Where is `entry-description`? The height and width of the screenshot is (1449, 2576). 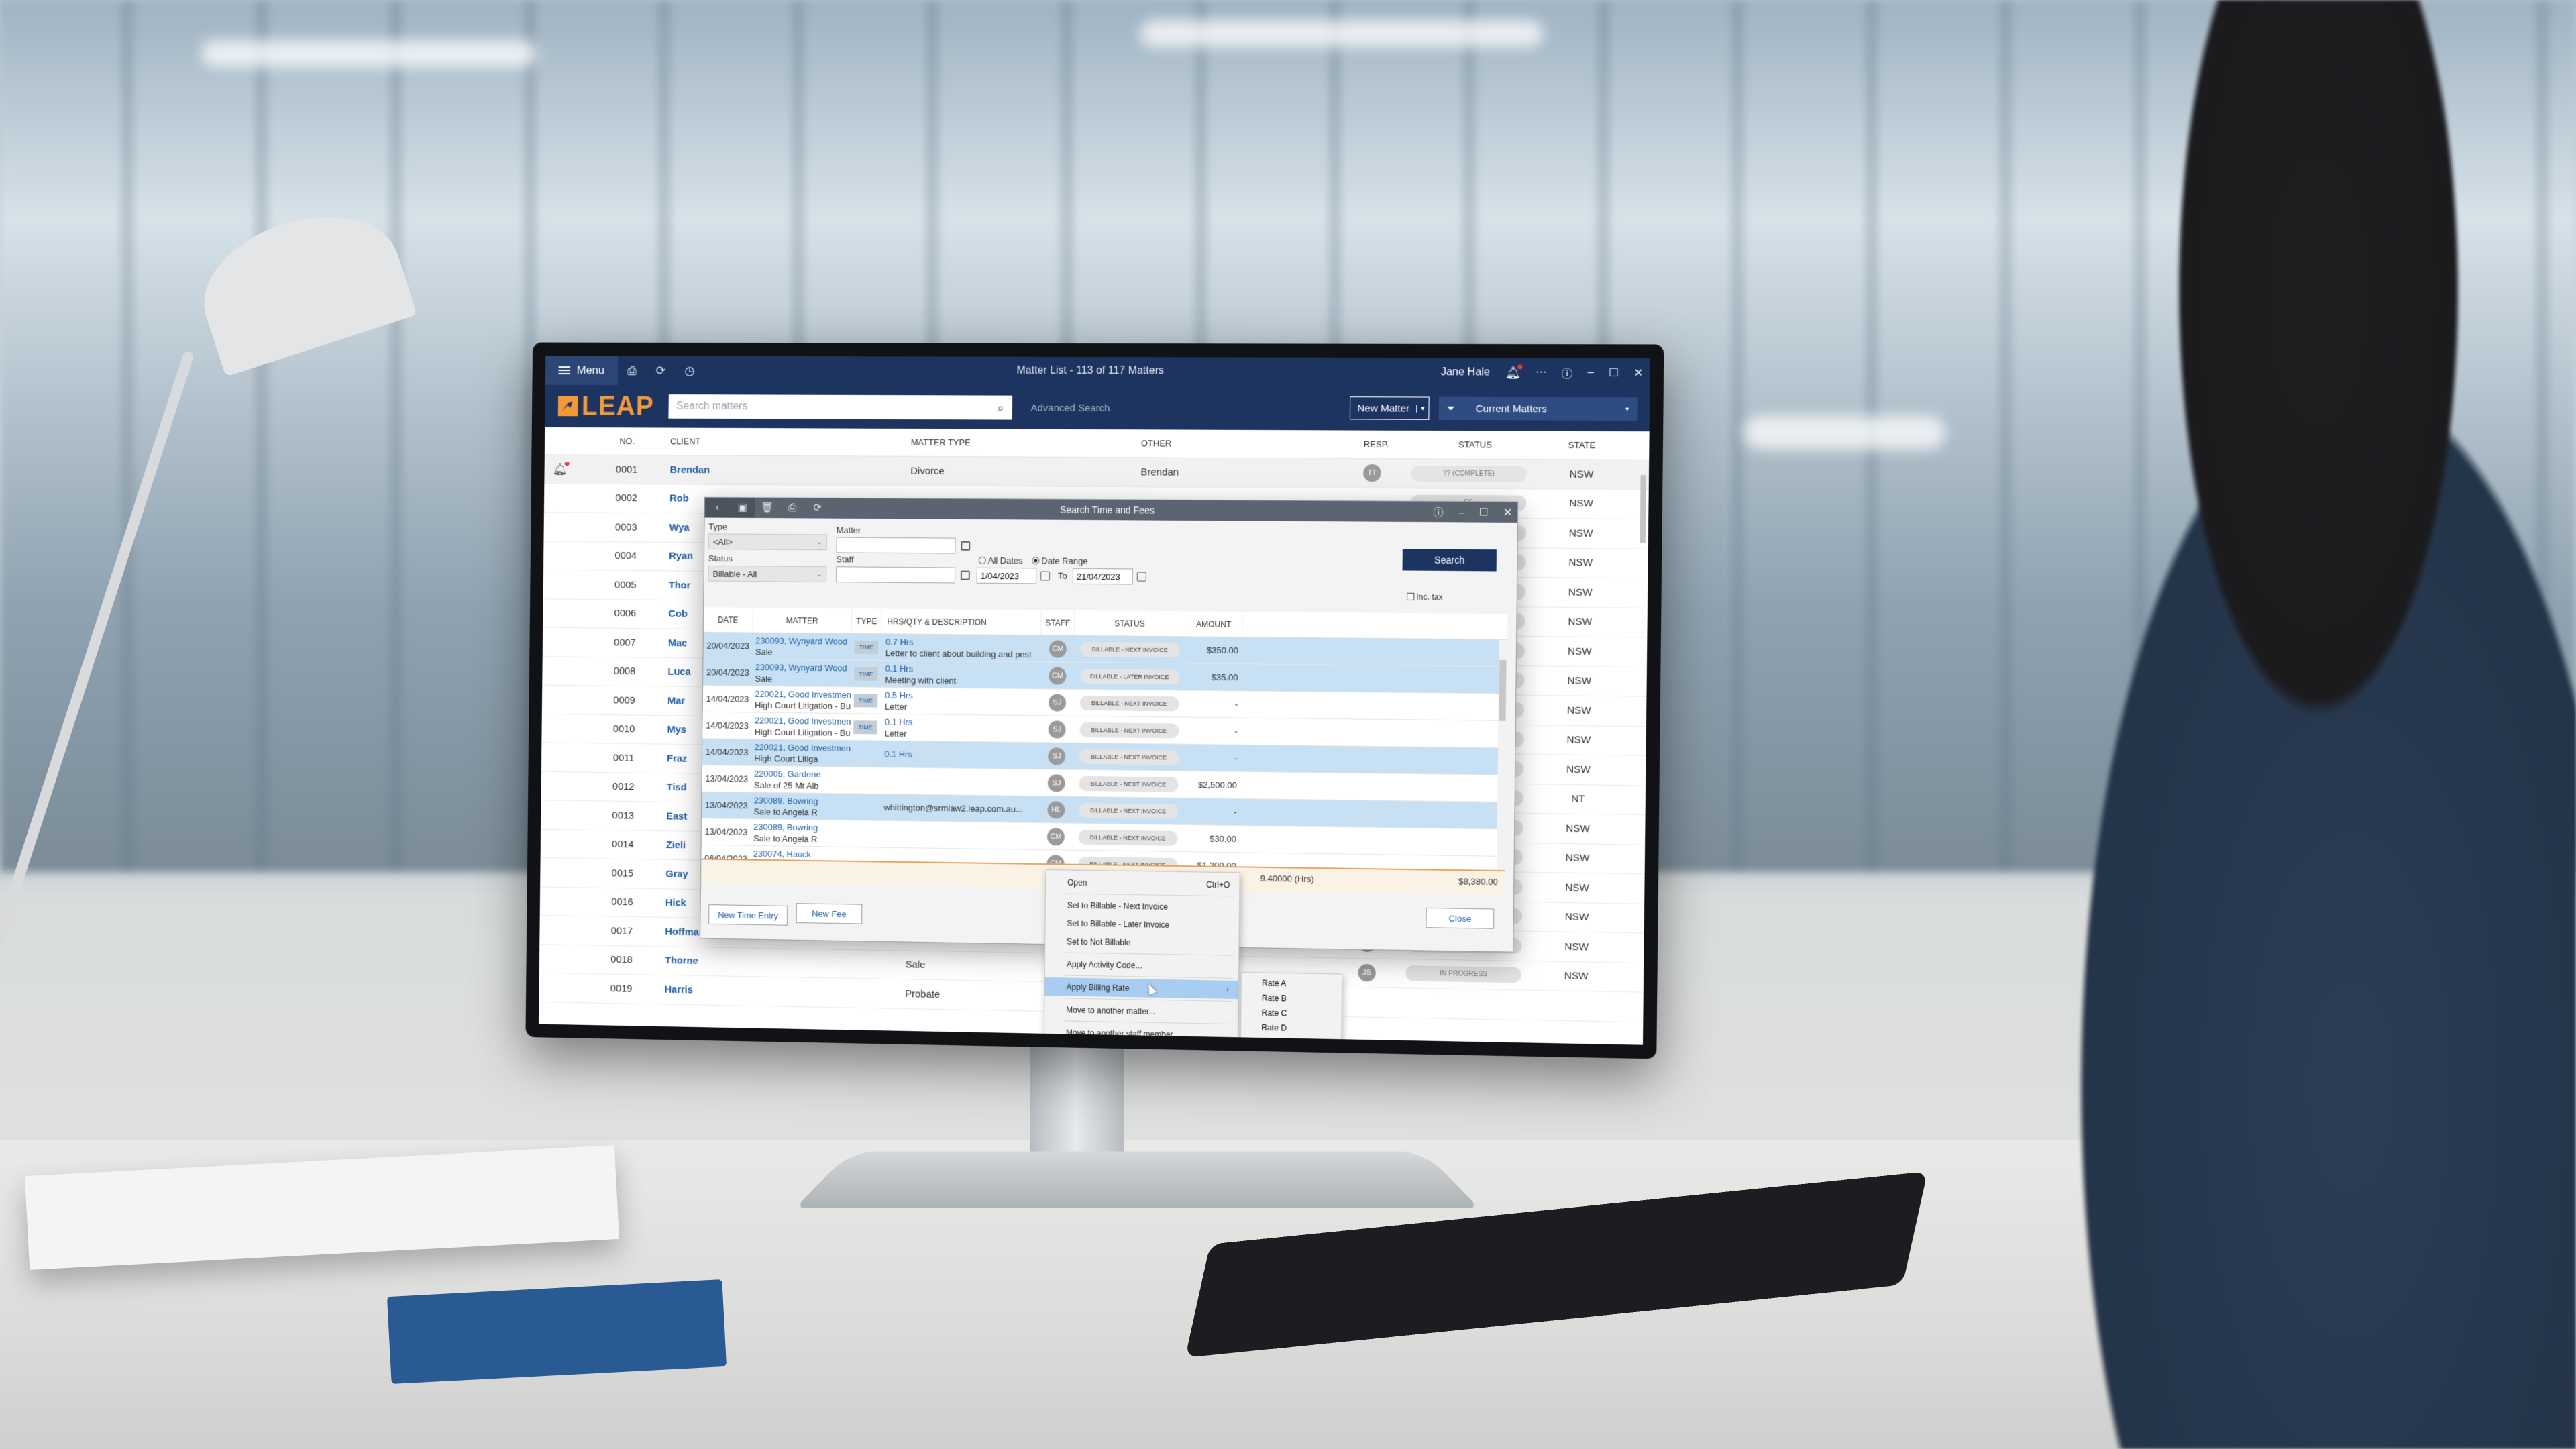
entry-description is located at coordinates (959, 835).